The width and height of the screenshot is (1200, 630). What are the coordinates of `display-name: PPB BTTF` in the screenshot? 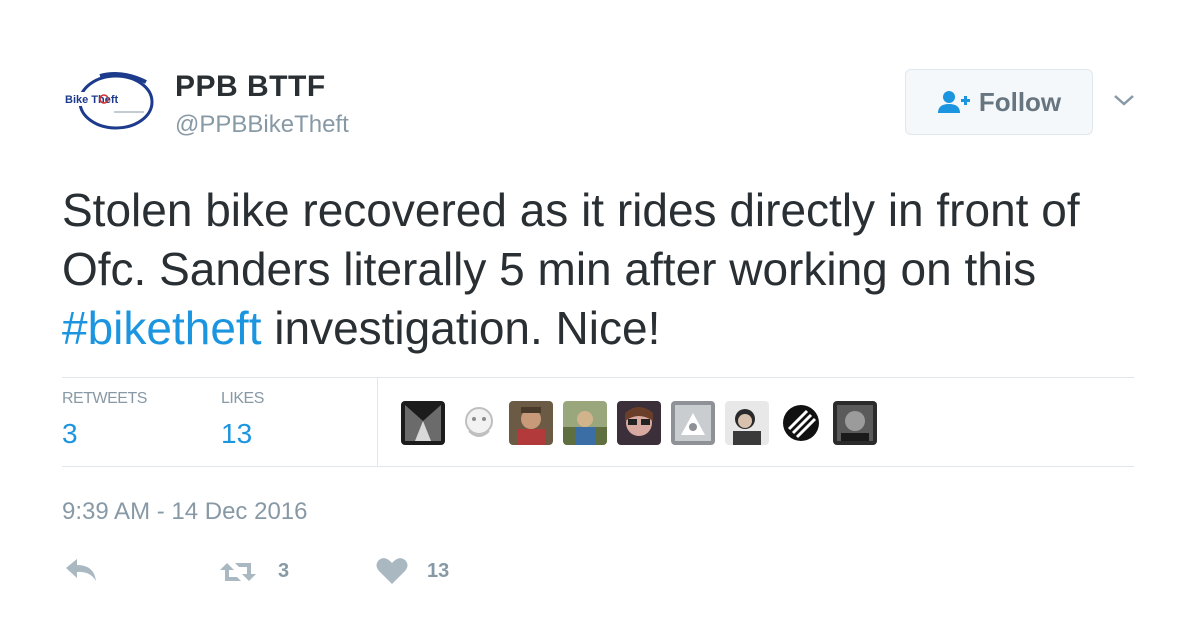 It's located at (250, 87).